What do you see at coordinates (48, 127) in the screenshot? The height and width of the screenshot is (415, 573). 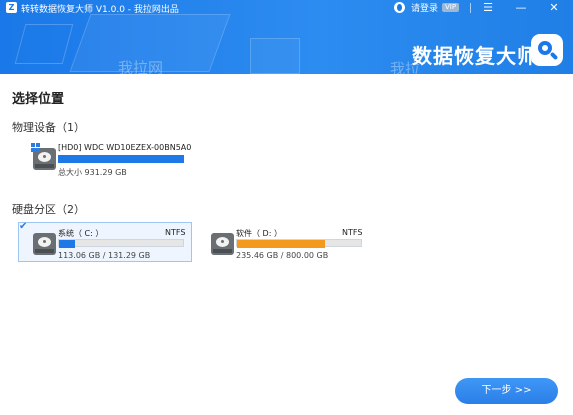 I see `physical-devices-header: 物理设备（1）` at bounding box center [48, 127].